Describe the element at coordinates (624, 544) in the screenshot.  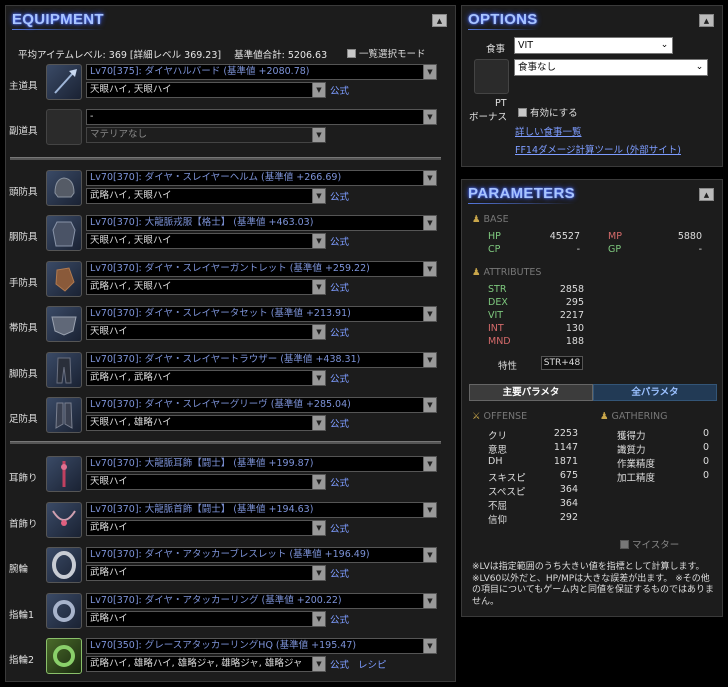
I see `master-checkbox` at that location.